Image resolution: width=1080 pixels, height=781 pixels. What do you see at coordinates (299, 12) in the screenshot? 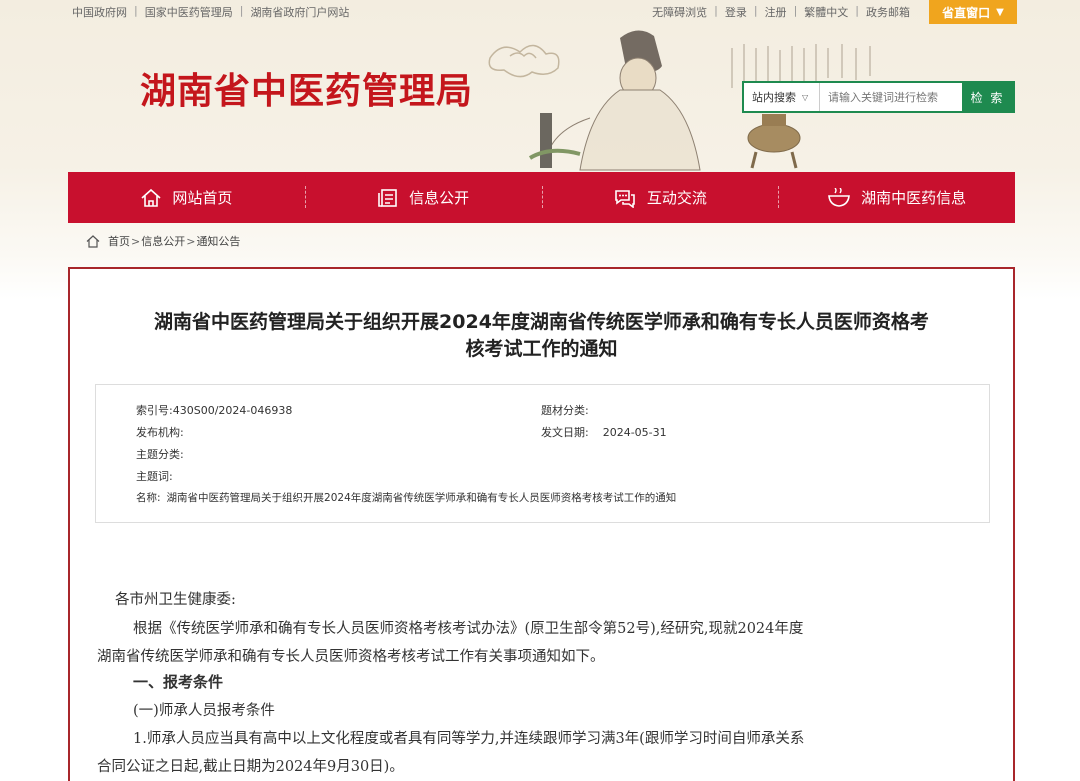
I see `link-hunan-portal: 湖南省政府门户网站` at bounding box center [299, 12].